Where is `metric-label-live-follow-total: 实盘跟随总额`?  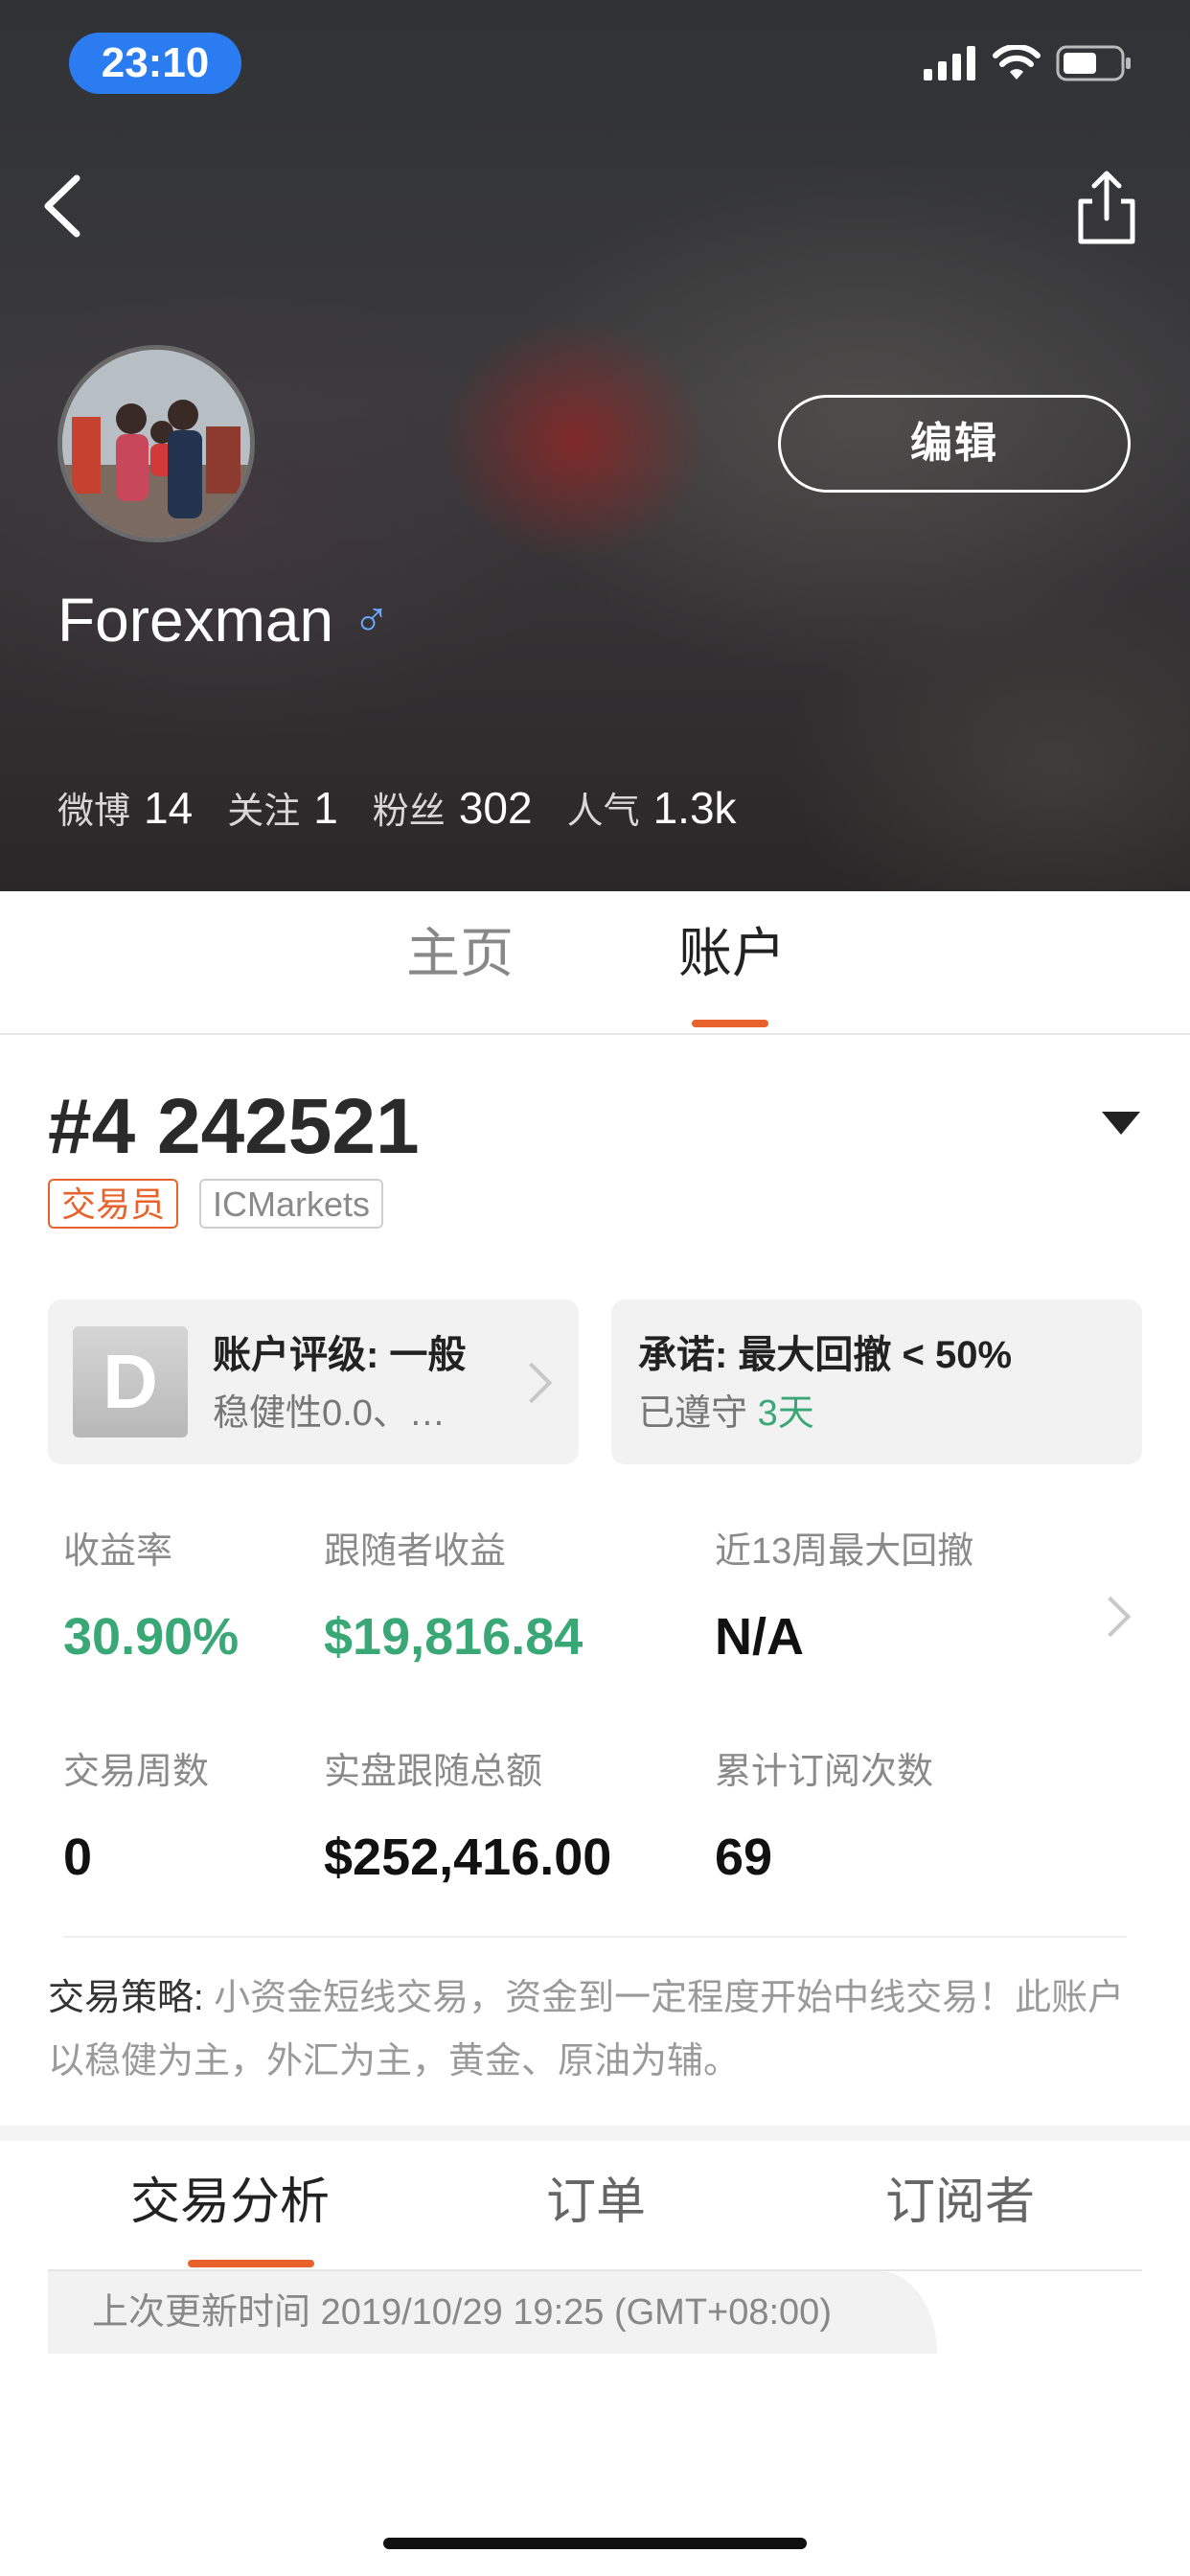 metric-label-live-follow-total: 实盘跟随总额 is located at coordinates (434, 1772).